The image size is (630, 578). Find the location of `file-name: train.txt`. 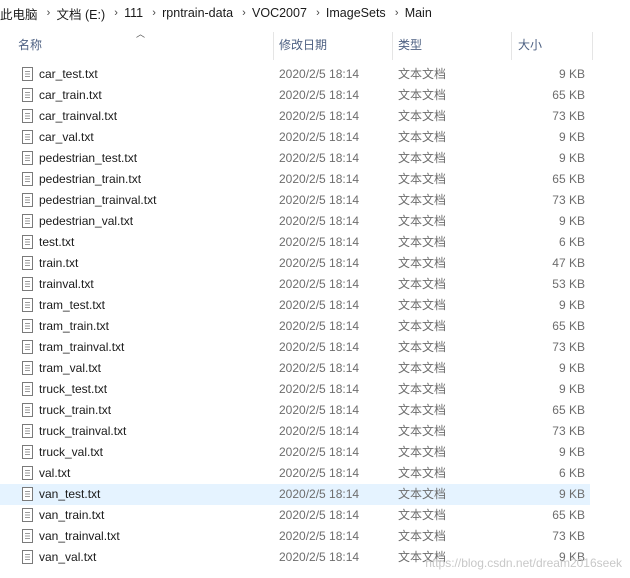

file-name: train.txt is located at coordinates (59, 263).